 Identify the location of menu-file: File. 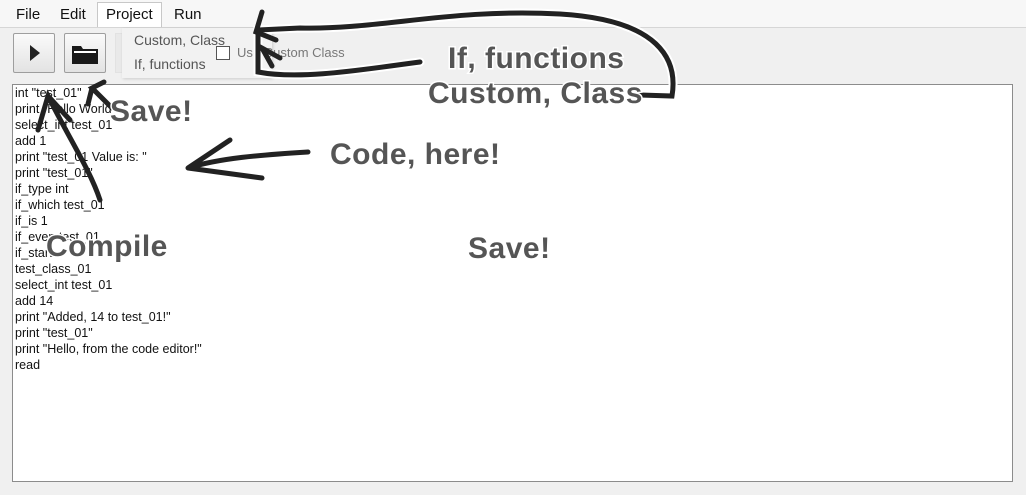
(28, 15).